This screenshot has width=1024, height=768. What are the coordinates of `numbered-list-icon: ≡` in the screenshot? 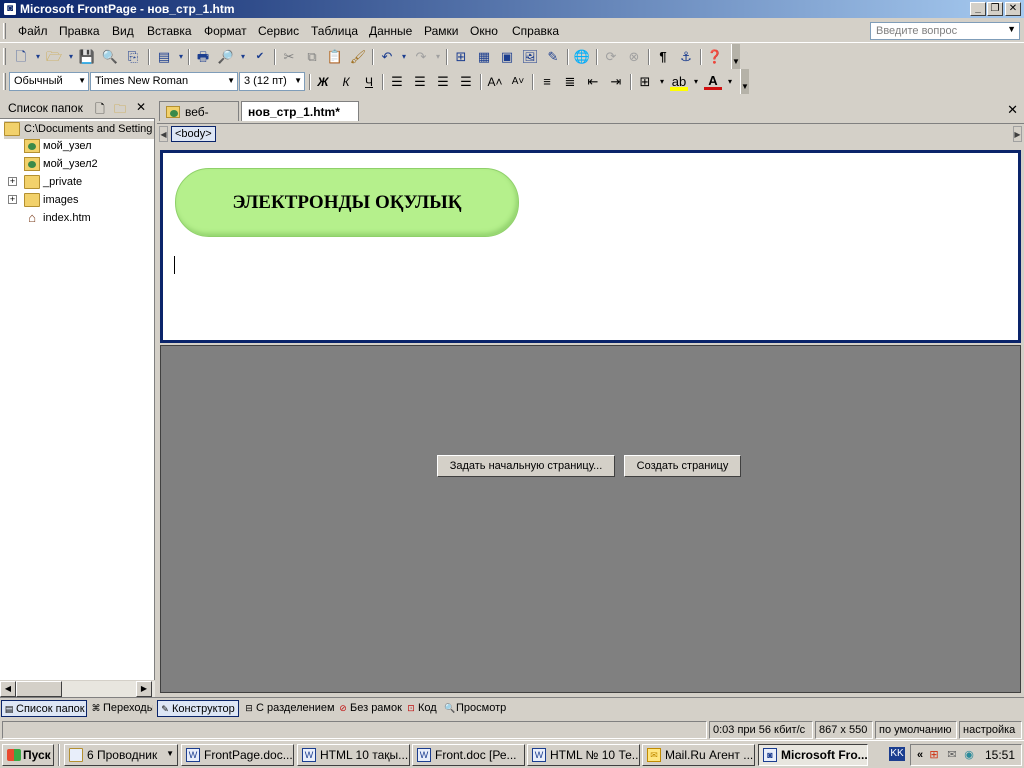 It's located at (547, 82).